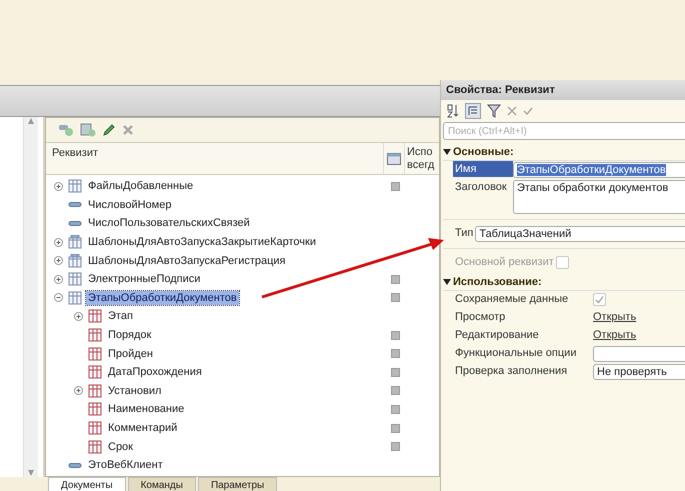 This screenshot has height=491, width=685. I want to click on bottom-tab: Параметры, so click(238, 484).